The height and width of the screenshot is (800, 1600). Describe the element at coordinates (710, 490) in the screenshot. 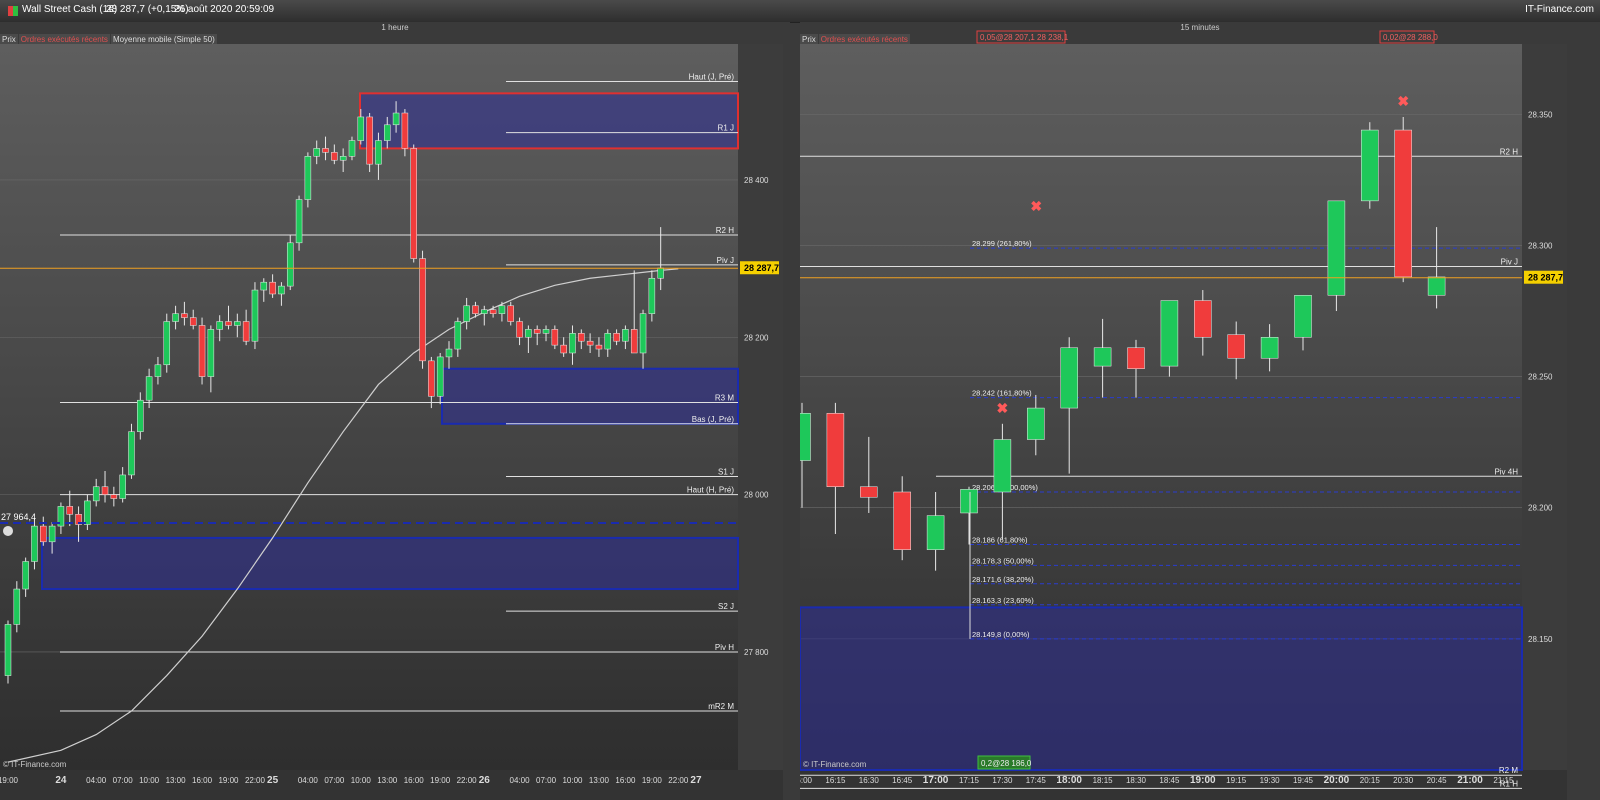

I see `level-label: Haut (H, Pré)` at that location.